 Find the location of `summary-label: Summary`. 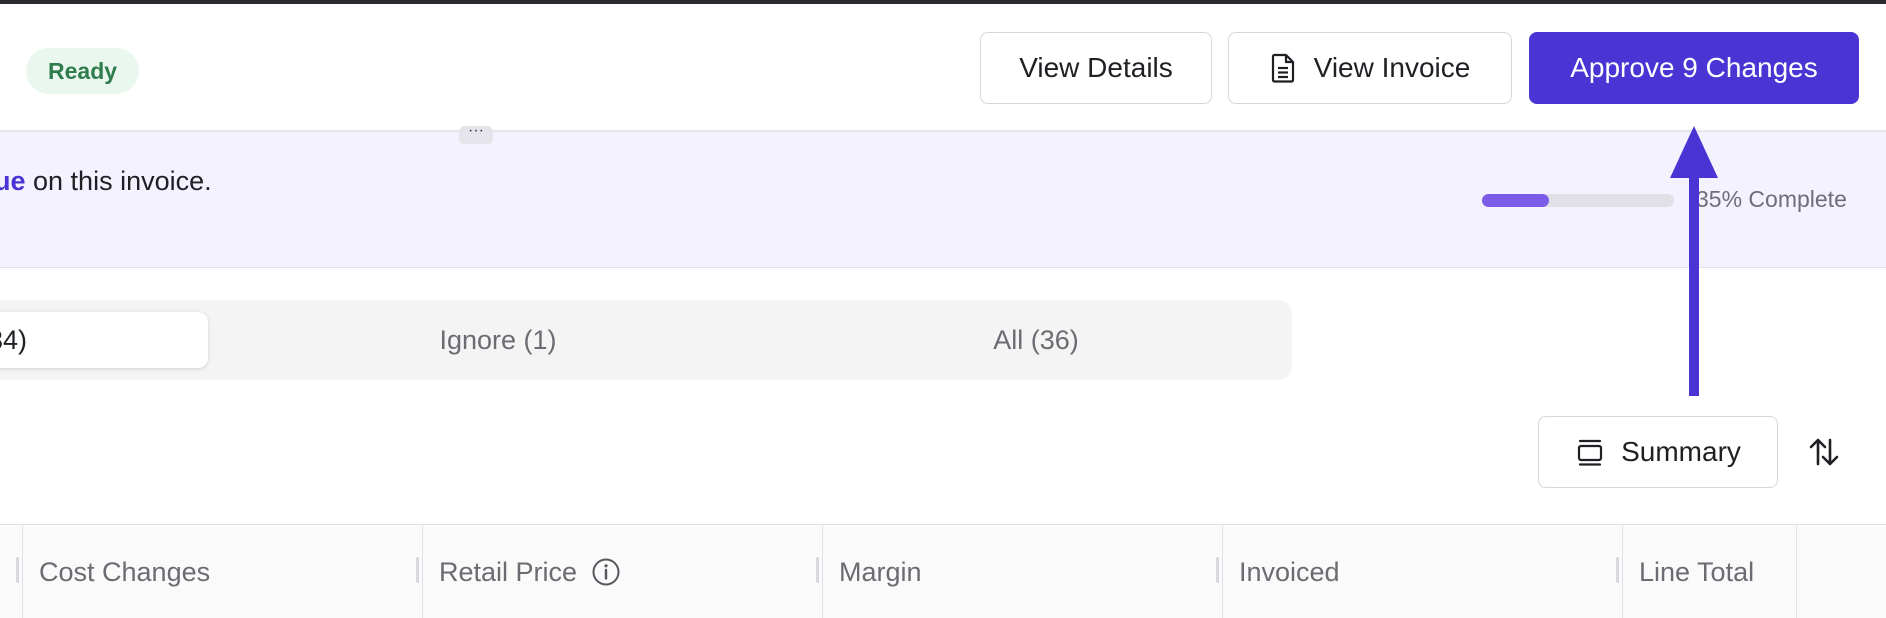

summary-label: Summary is located at coordinates (1681, 451).